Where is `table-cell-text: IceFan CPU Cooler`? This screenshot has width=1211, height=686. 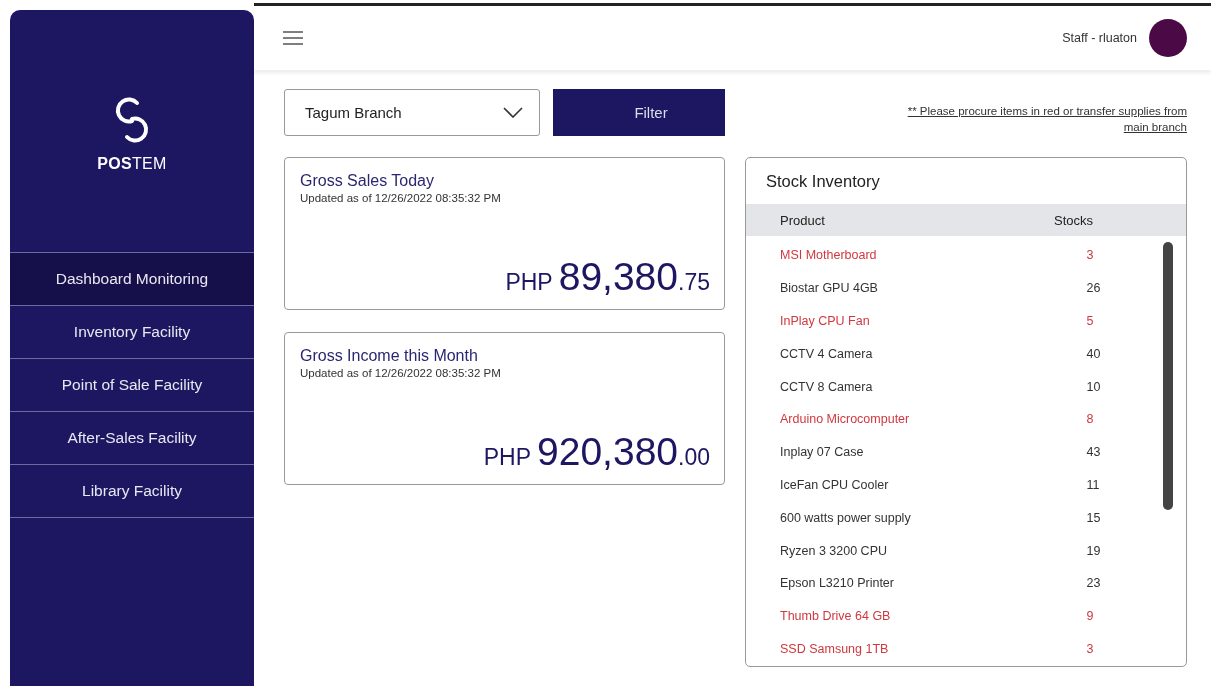
table-cell-text: IceFan CPU Cooler is located at coordinates (834, 484).